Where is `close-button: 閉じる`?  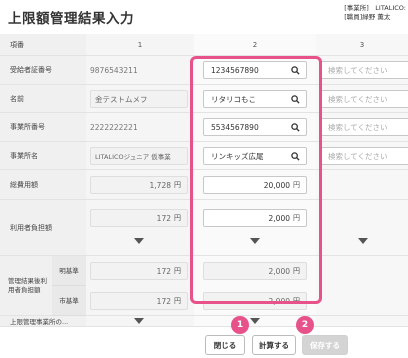
close-button: 閉じる is located at coordinates (225, 345).